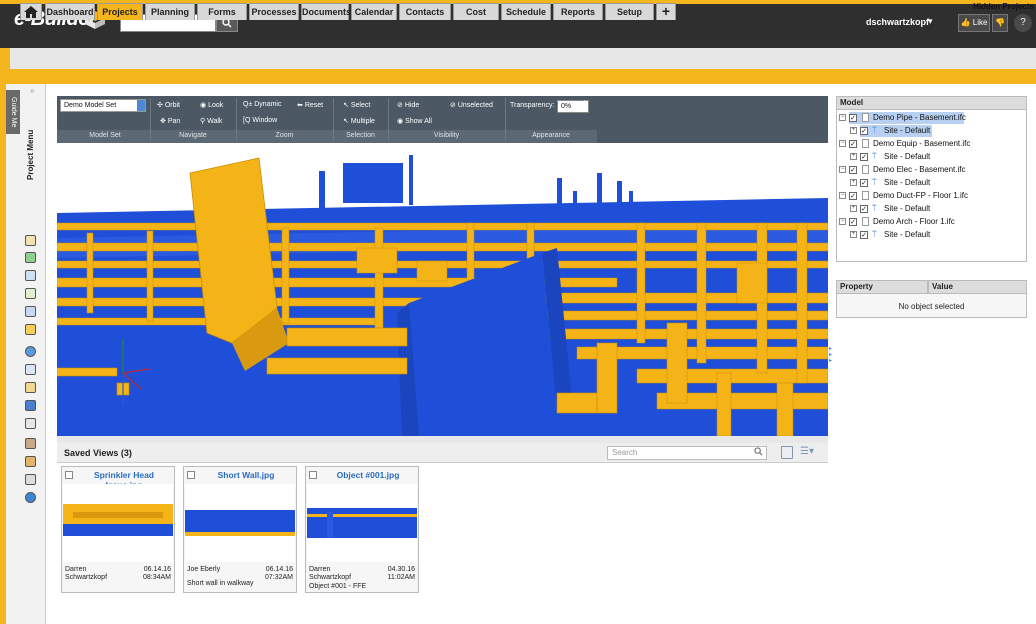 Image resolution: width=1036 pixels, height=624 pixels. Describe the element at coordinates (30, 369) in the screenshot. I see `form-icon` at that location.